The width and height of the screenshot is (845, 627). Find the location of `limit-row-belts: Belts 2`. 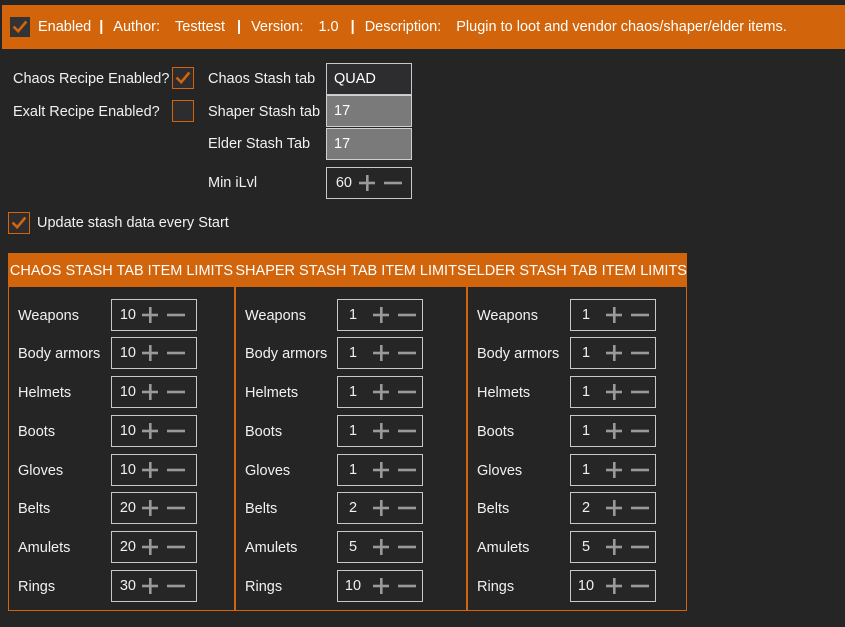

limit-row-belts: Belts 2 is located at coordinates (577, 511).